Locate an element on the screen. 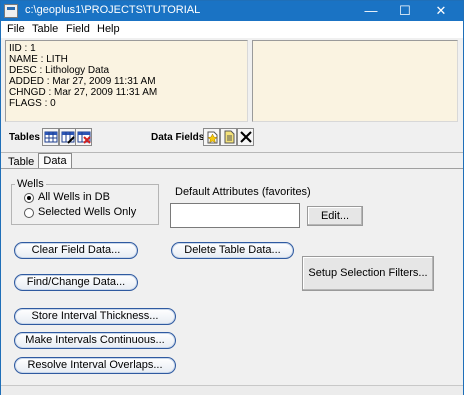  selected-wells-radio is located at coordinates (29, 213).